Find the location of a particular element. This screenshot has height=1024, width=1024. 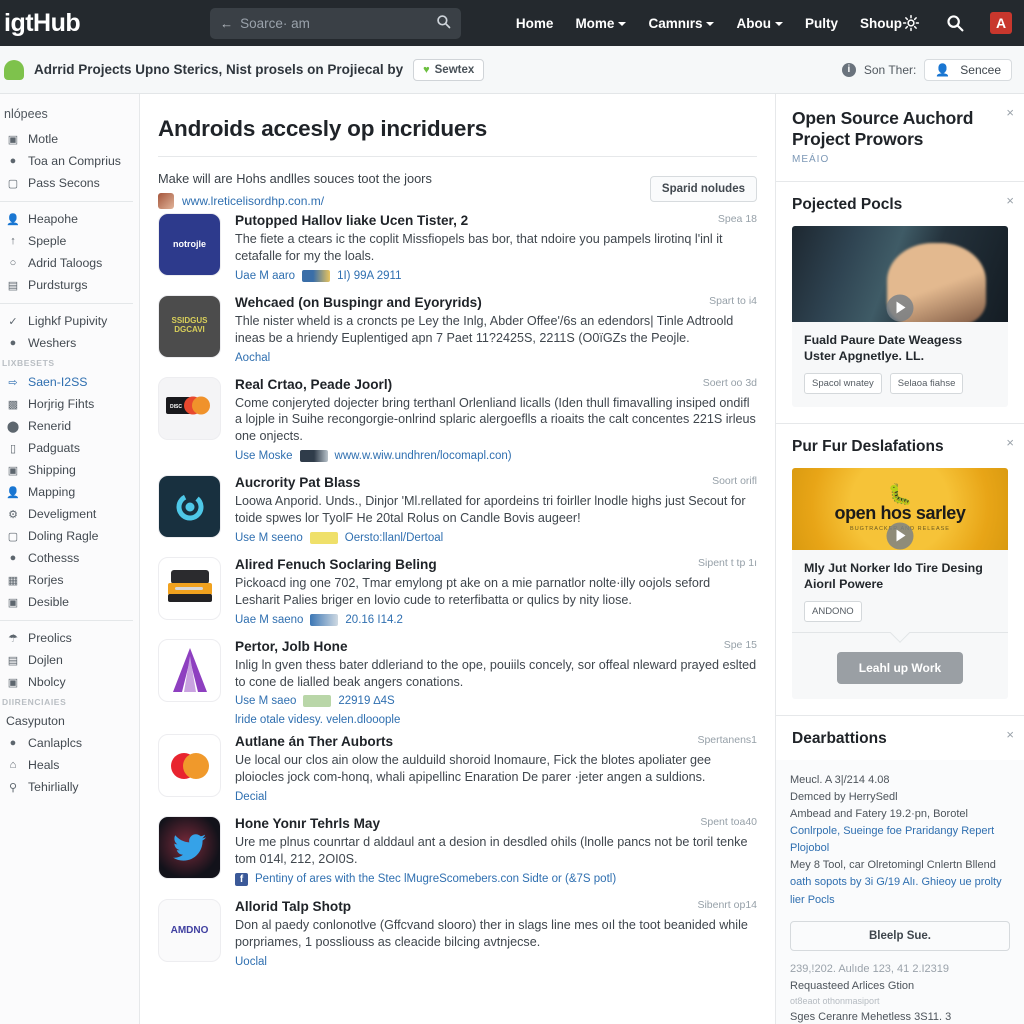

share-button: Sparid noludes is located at coordinates (703, 189).